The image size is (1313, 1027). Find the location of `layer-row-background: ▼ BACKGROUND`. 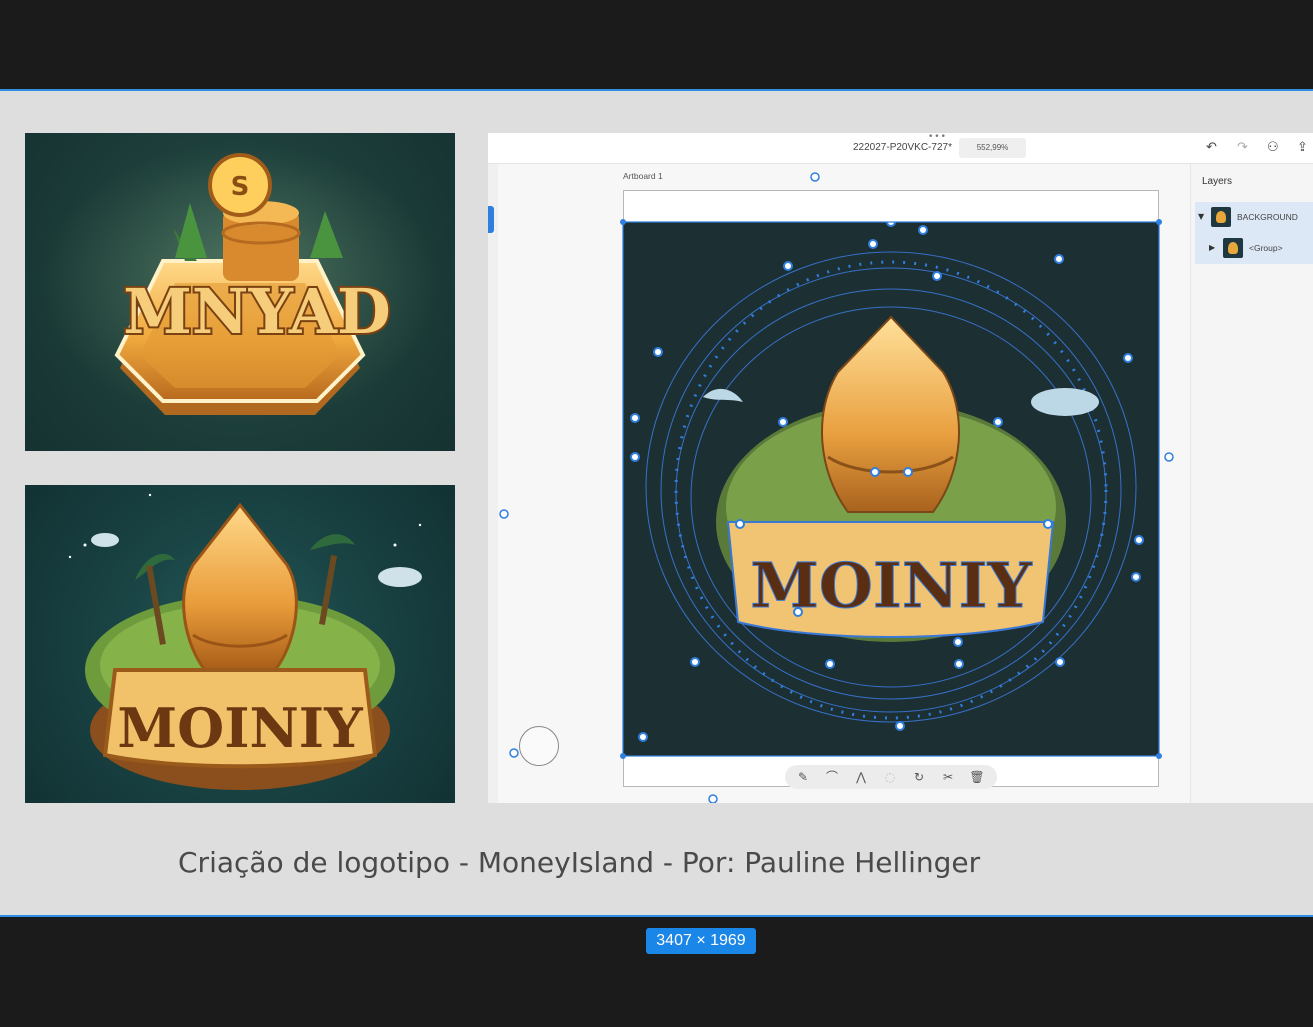

layer-row-background: ▼ BACKGROUND is located at coordinates (1254, 217).